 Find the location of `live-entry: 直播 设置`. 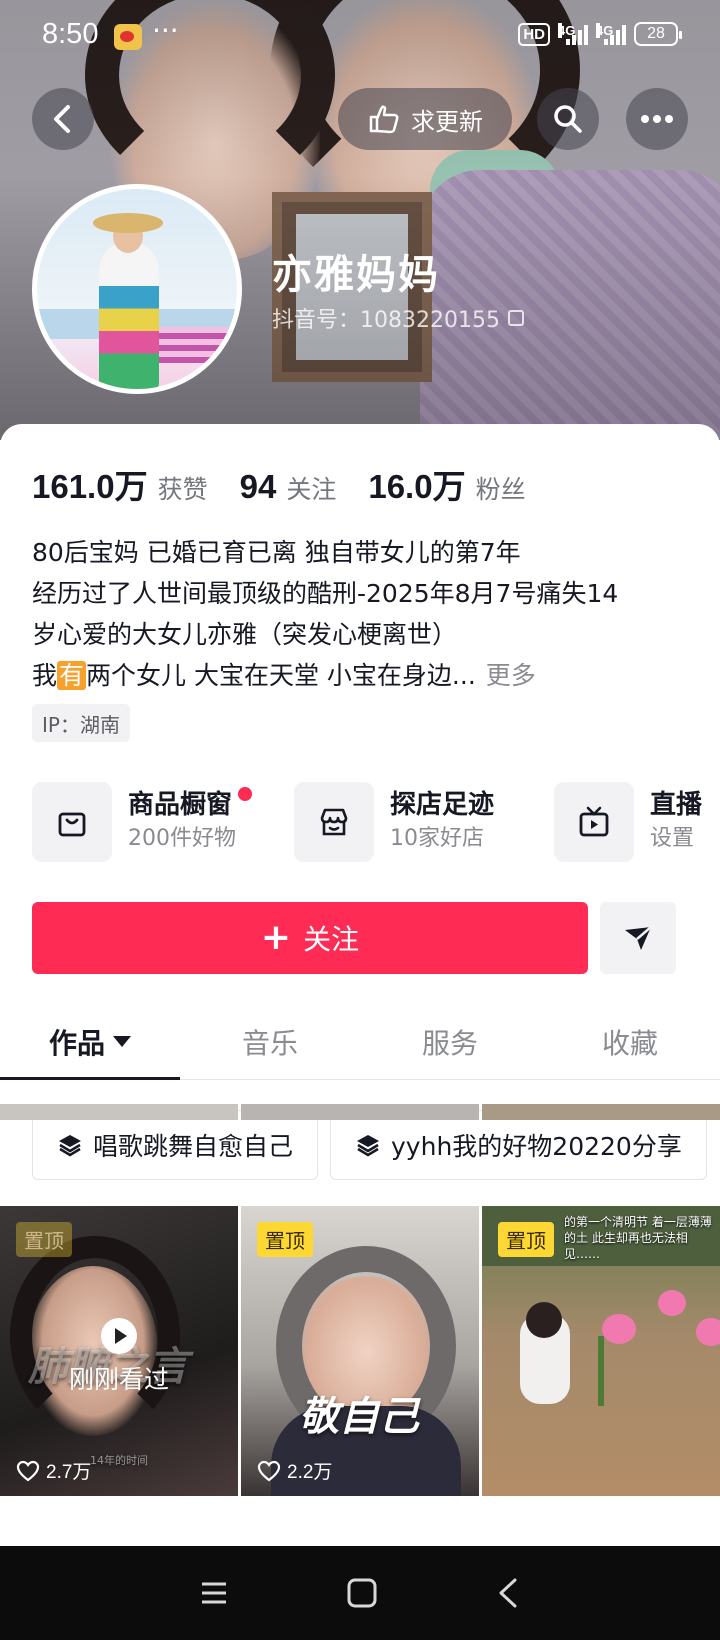

live-entry: 直播 设置 is located at coordinates (628, 822).